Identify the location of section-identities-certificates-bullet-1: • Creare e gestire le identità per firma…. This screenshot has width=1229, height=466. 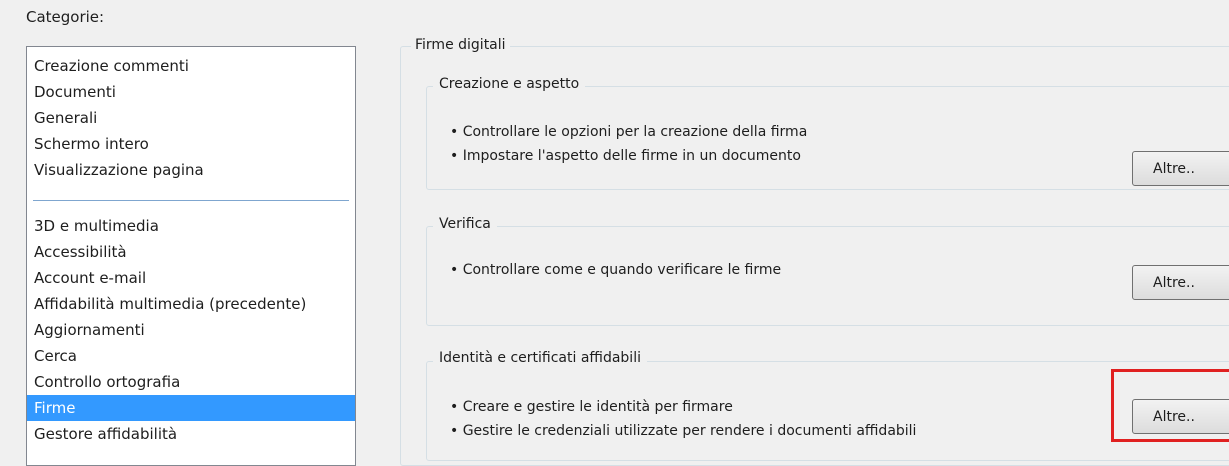
(591, 407).